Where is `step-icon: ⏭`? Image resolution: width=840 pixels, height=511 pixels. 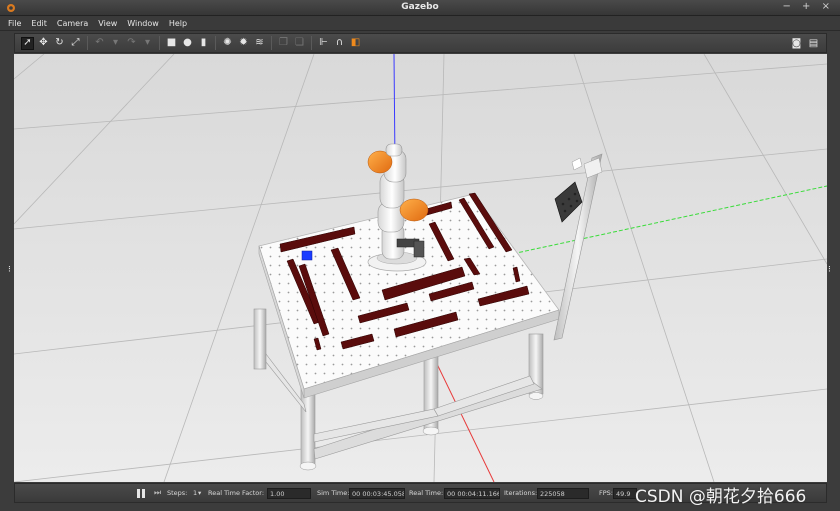 step-icon: ⏭ is located at coordinates (157, 493).